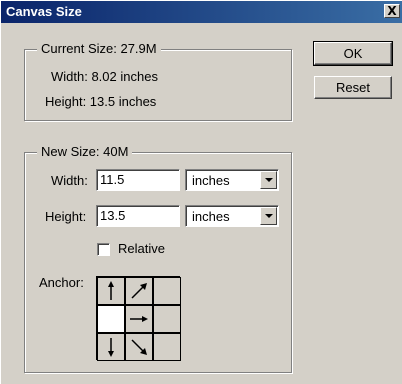  What do you see at coordinates (101, 101) in the screenshot?
I see `current-height-text: Height: 13.5 inches` at bounding box center [101, 101].